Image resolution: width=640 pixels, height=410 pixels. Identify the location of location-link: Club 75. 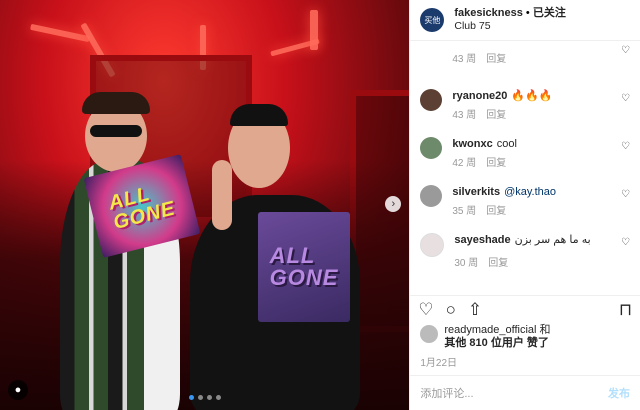
(509, 26).